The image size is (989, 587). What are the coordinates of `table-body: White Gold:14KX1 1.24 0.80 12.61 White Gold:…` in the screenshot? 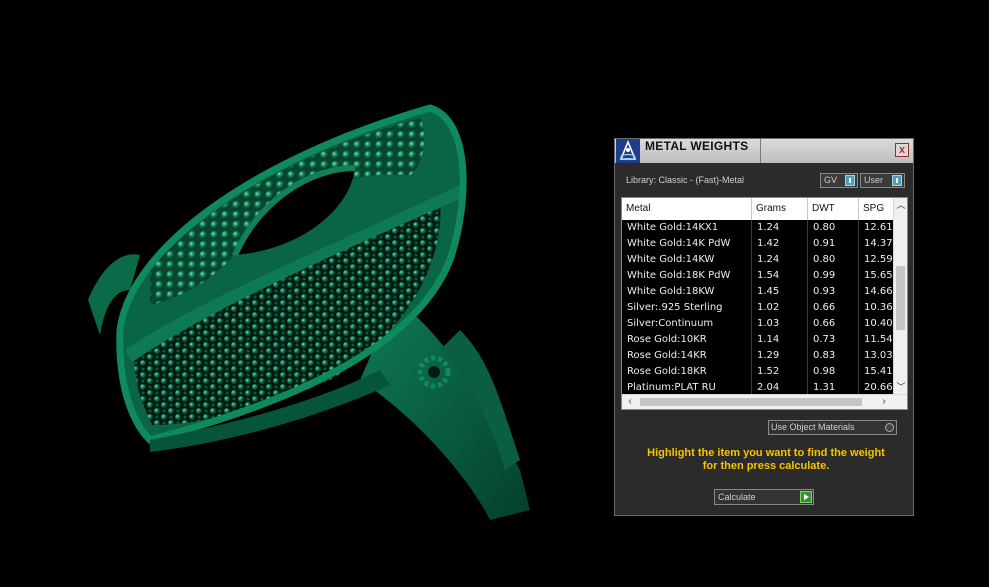 It's located at (760, 308).